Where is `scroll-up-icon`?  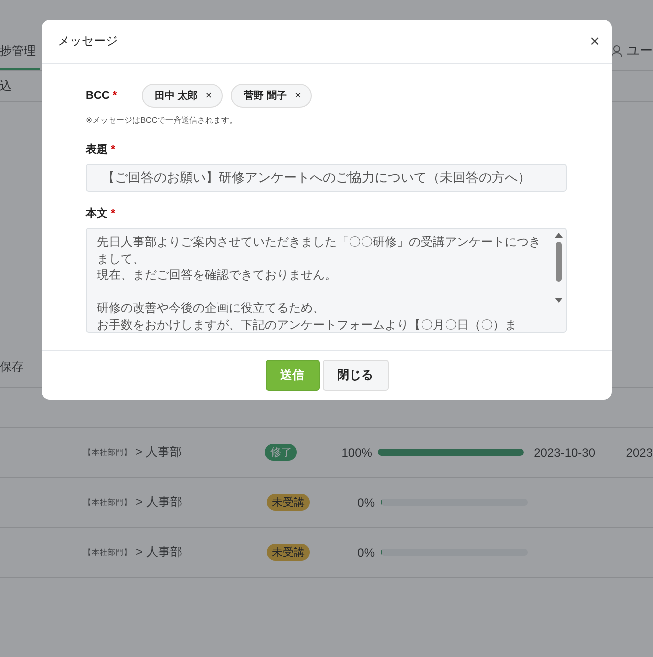
scroll-up-icon is located at coordinates (559, 235).